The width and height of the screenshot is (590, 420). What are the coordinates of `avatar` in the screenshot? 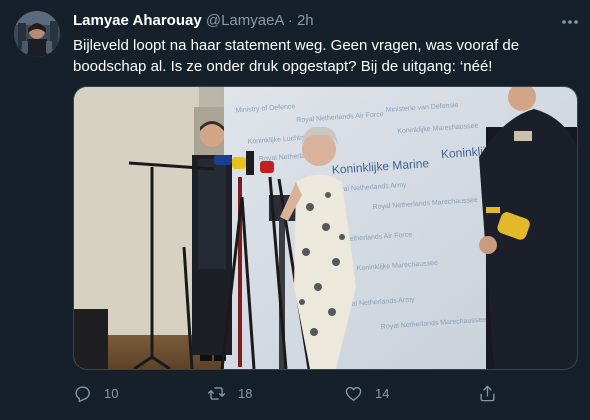 It's located at (37, 34).